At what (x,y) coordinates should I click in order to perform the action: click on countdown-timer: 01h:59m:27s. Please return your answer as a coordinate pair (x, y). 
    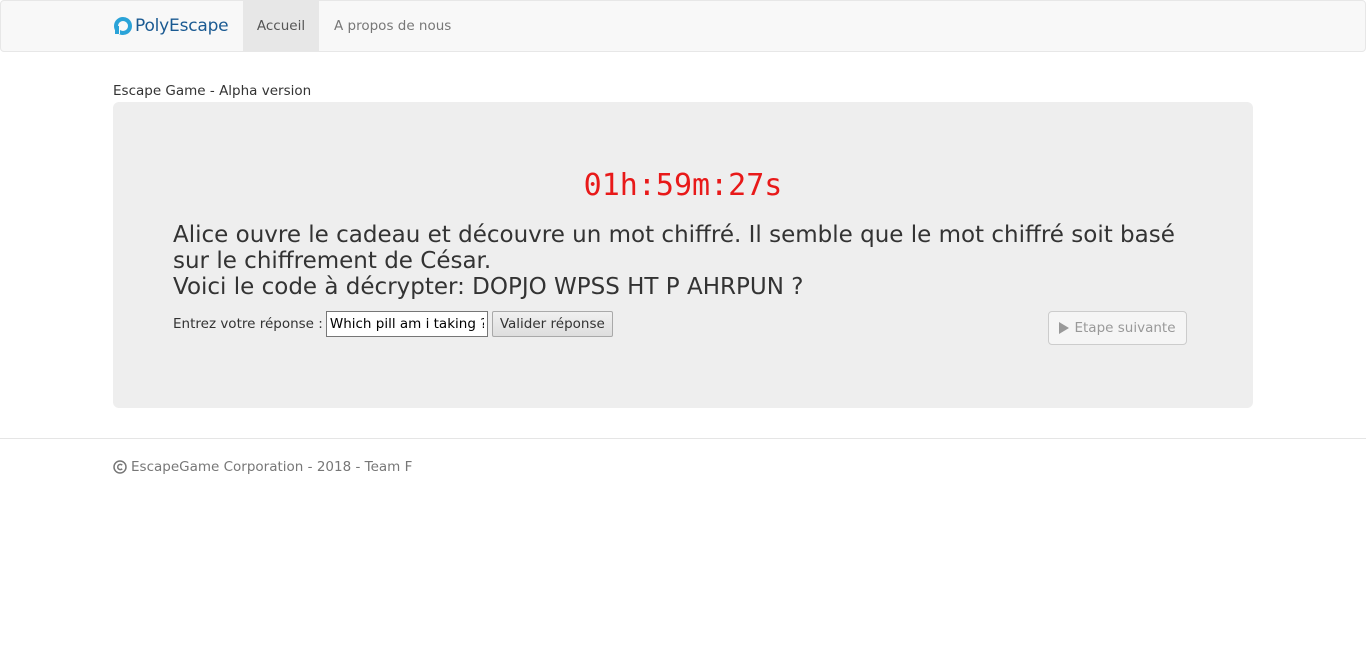
    Looking at the image, I should click on (683, 185).